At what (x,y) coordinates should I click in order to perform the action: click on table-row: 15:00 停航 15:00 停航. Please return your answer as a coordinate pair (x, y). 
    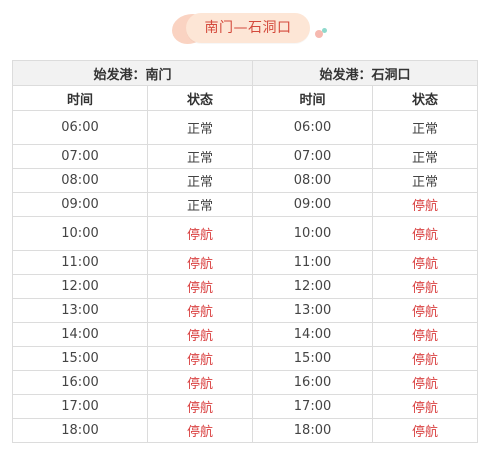
    Looking at the image, I should click on (245, 358).